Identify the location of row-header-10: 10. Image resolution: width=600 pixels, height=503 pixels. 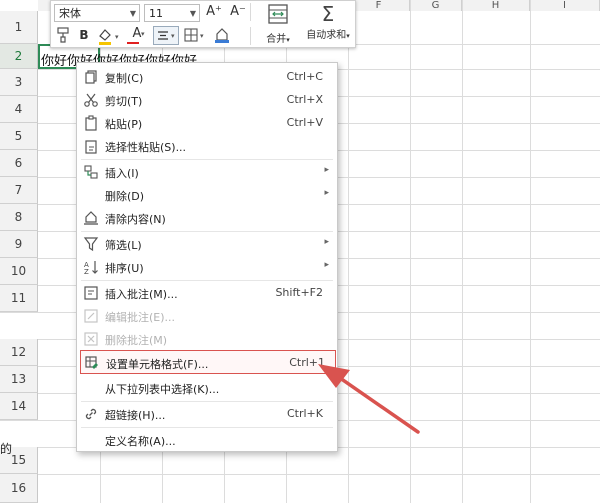
(19, 271).